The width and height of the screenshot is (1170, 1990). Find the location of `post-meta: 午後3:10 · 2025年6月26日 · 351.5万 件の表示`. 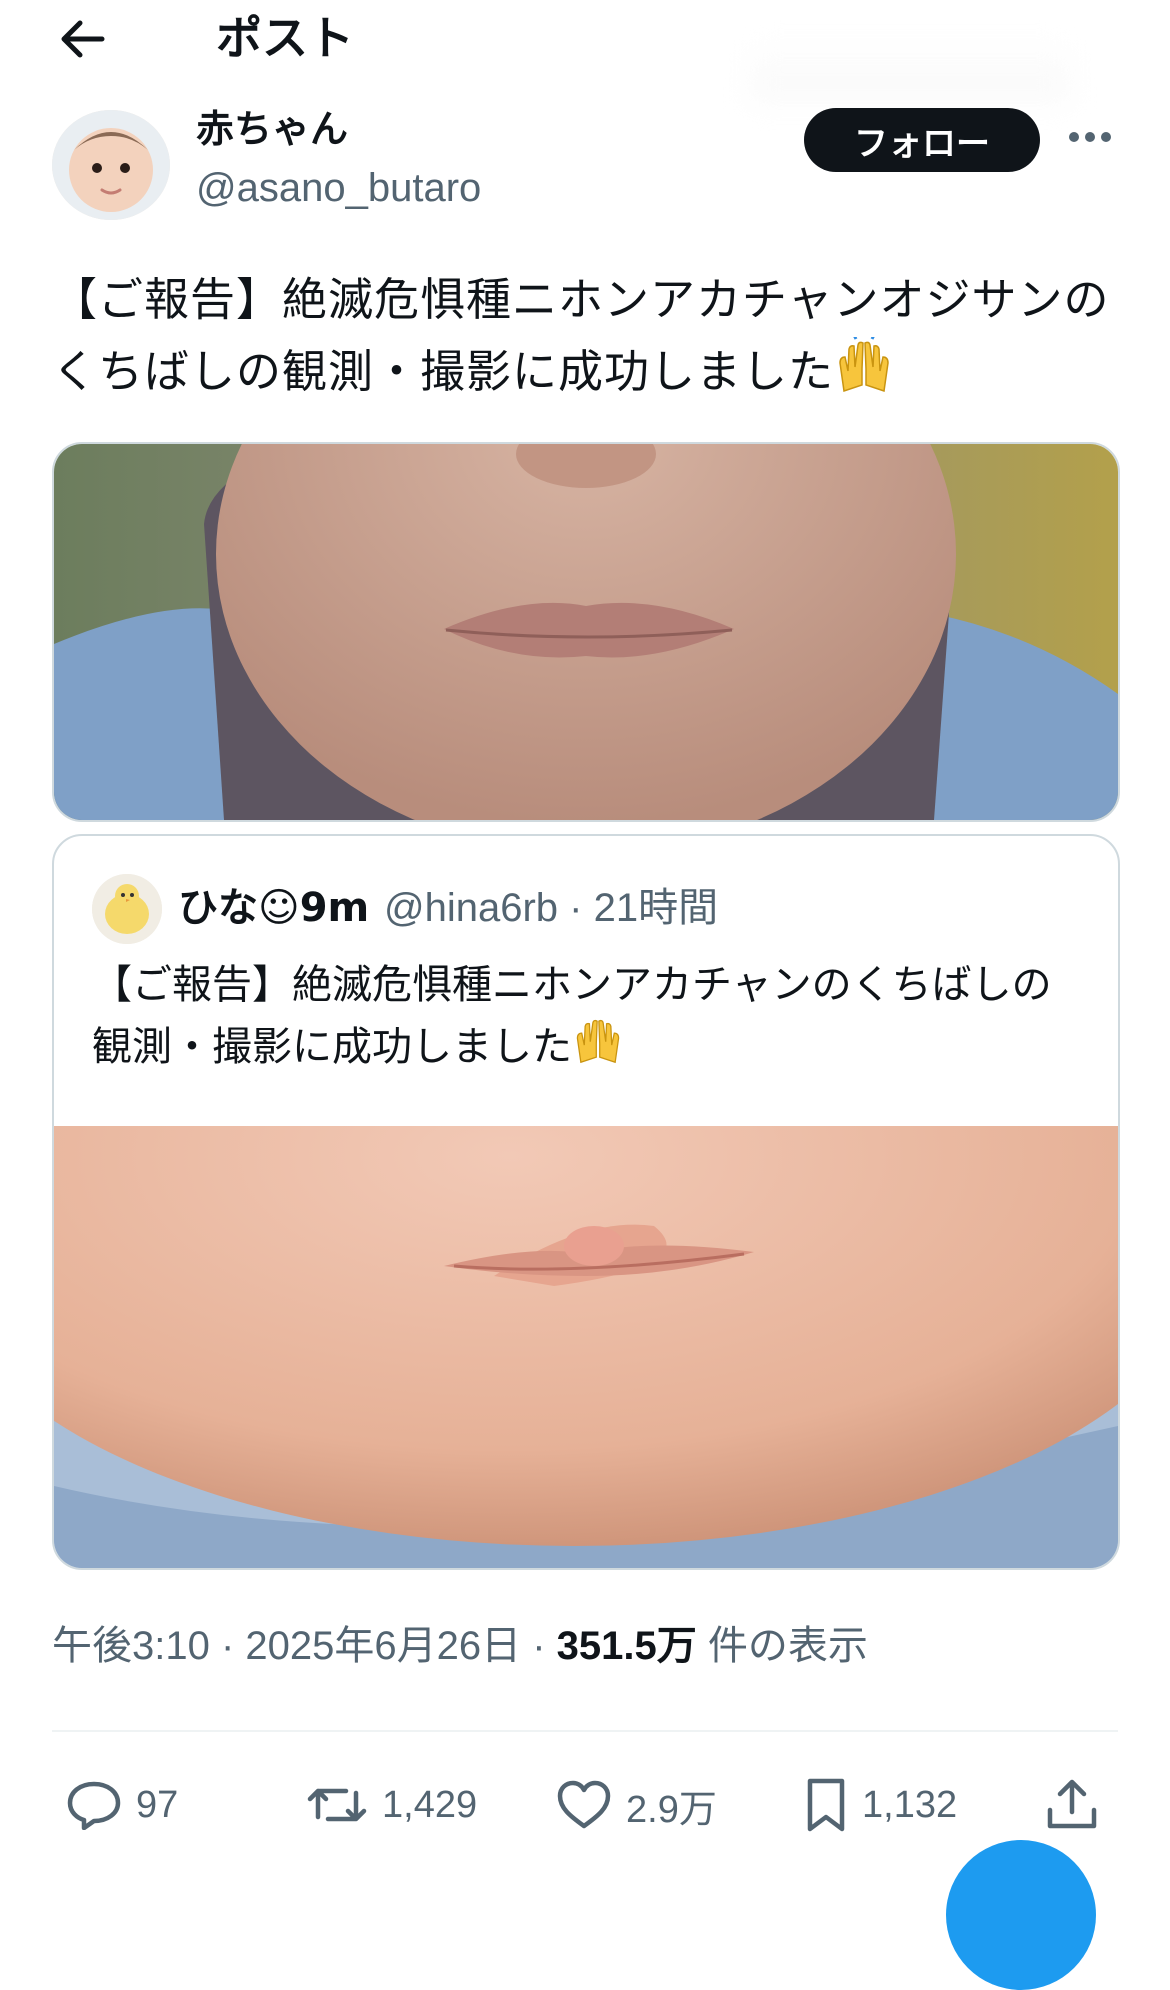

post-meta: 午後3:10 · 2025年6月26日 · 351.5万 件の表示 is located at coordinates (460, 1646).